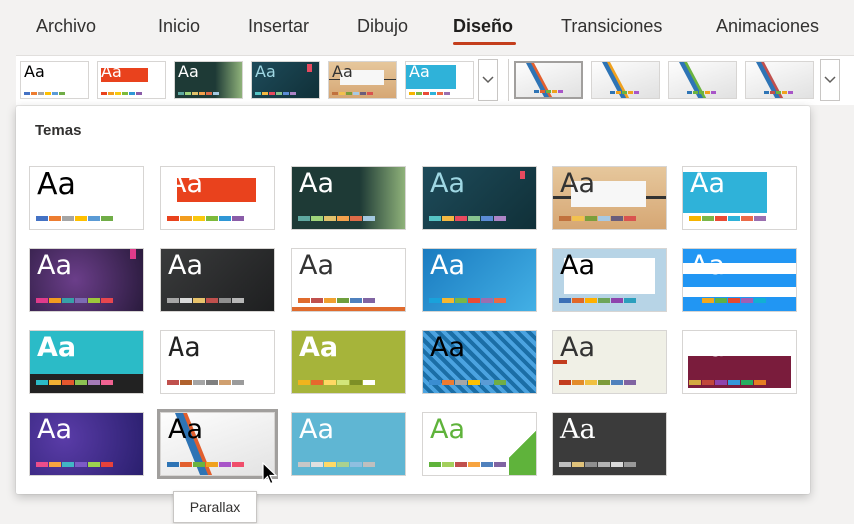  What do you see at coordinates (278, 26) in the screenshot?
I see `tab-insertar: Insertar` at bounding box center [278, 26].